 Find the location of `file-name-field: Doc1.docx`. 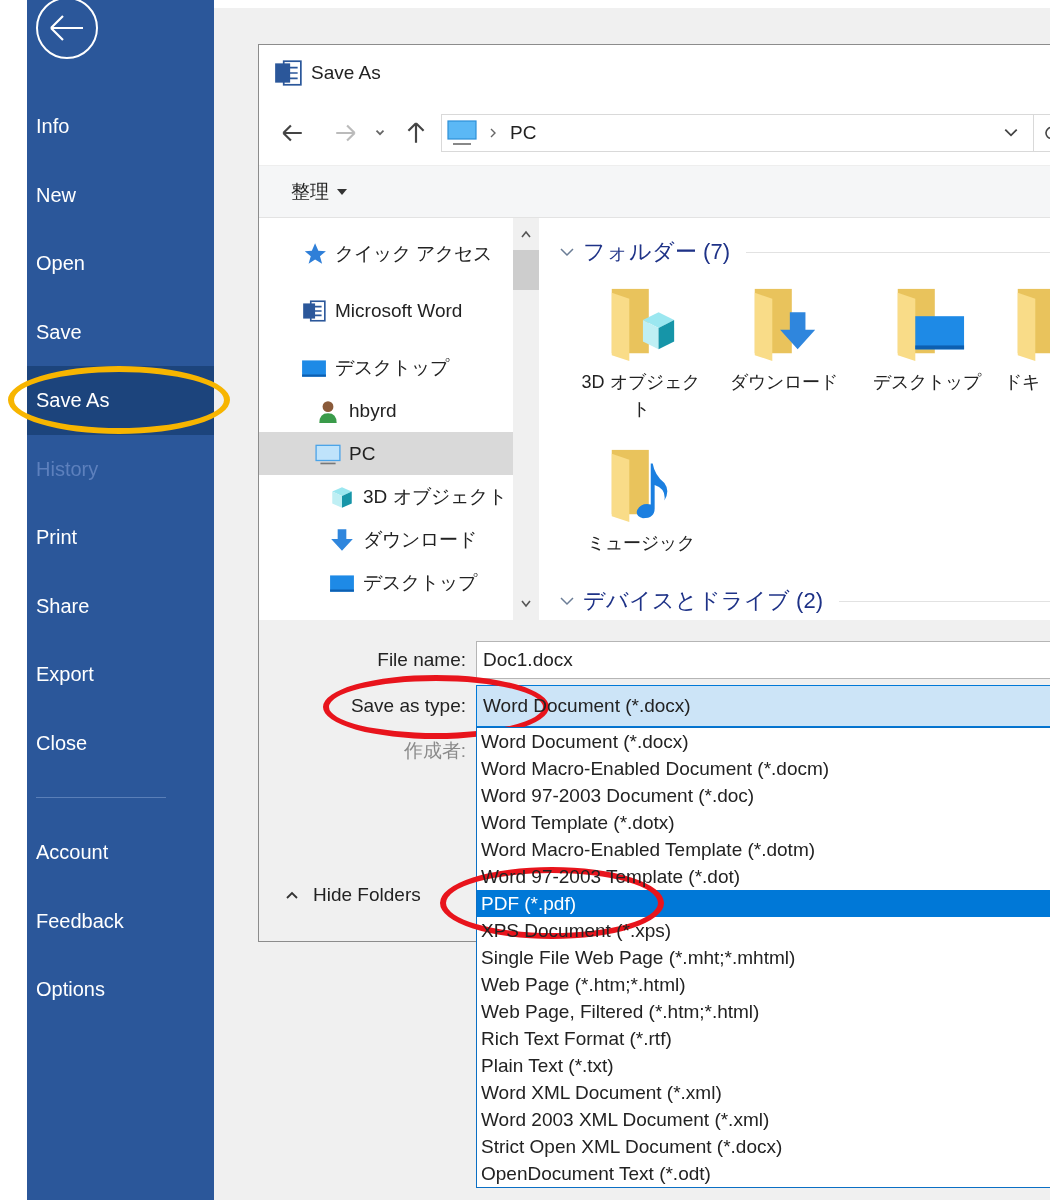

file-name-field: Doc1.docx is located at coordinates (763, 660).